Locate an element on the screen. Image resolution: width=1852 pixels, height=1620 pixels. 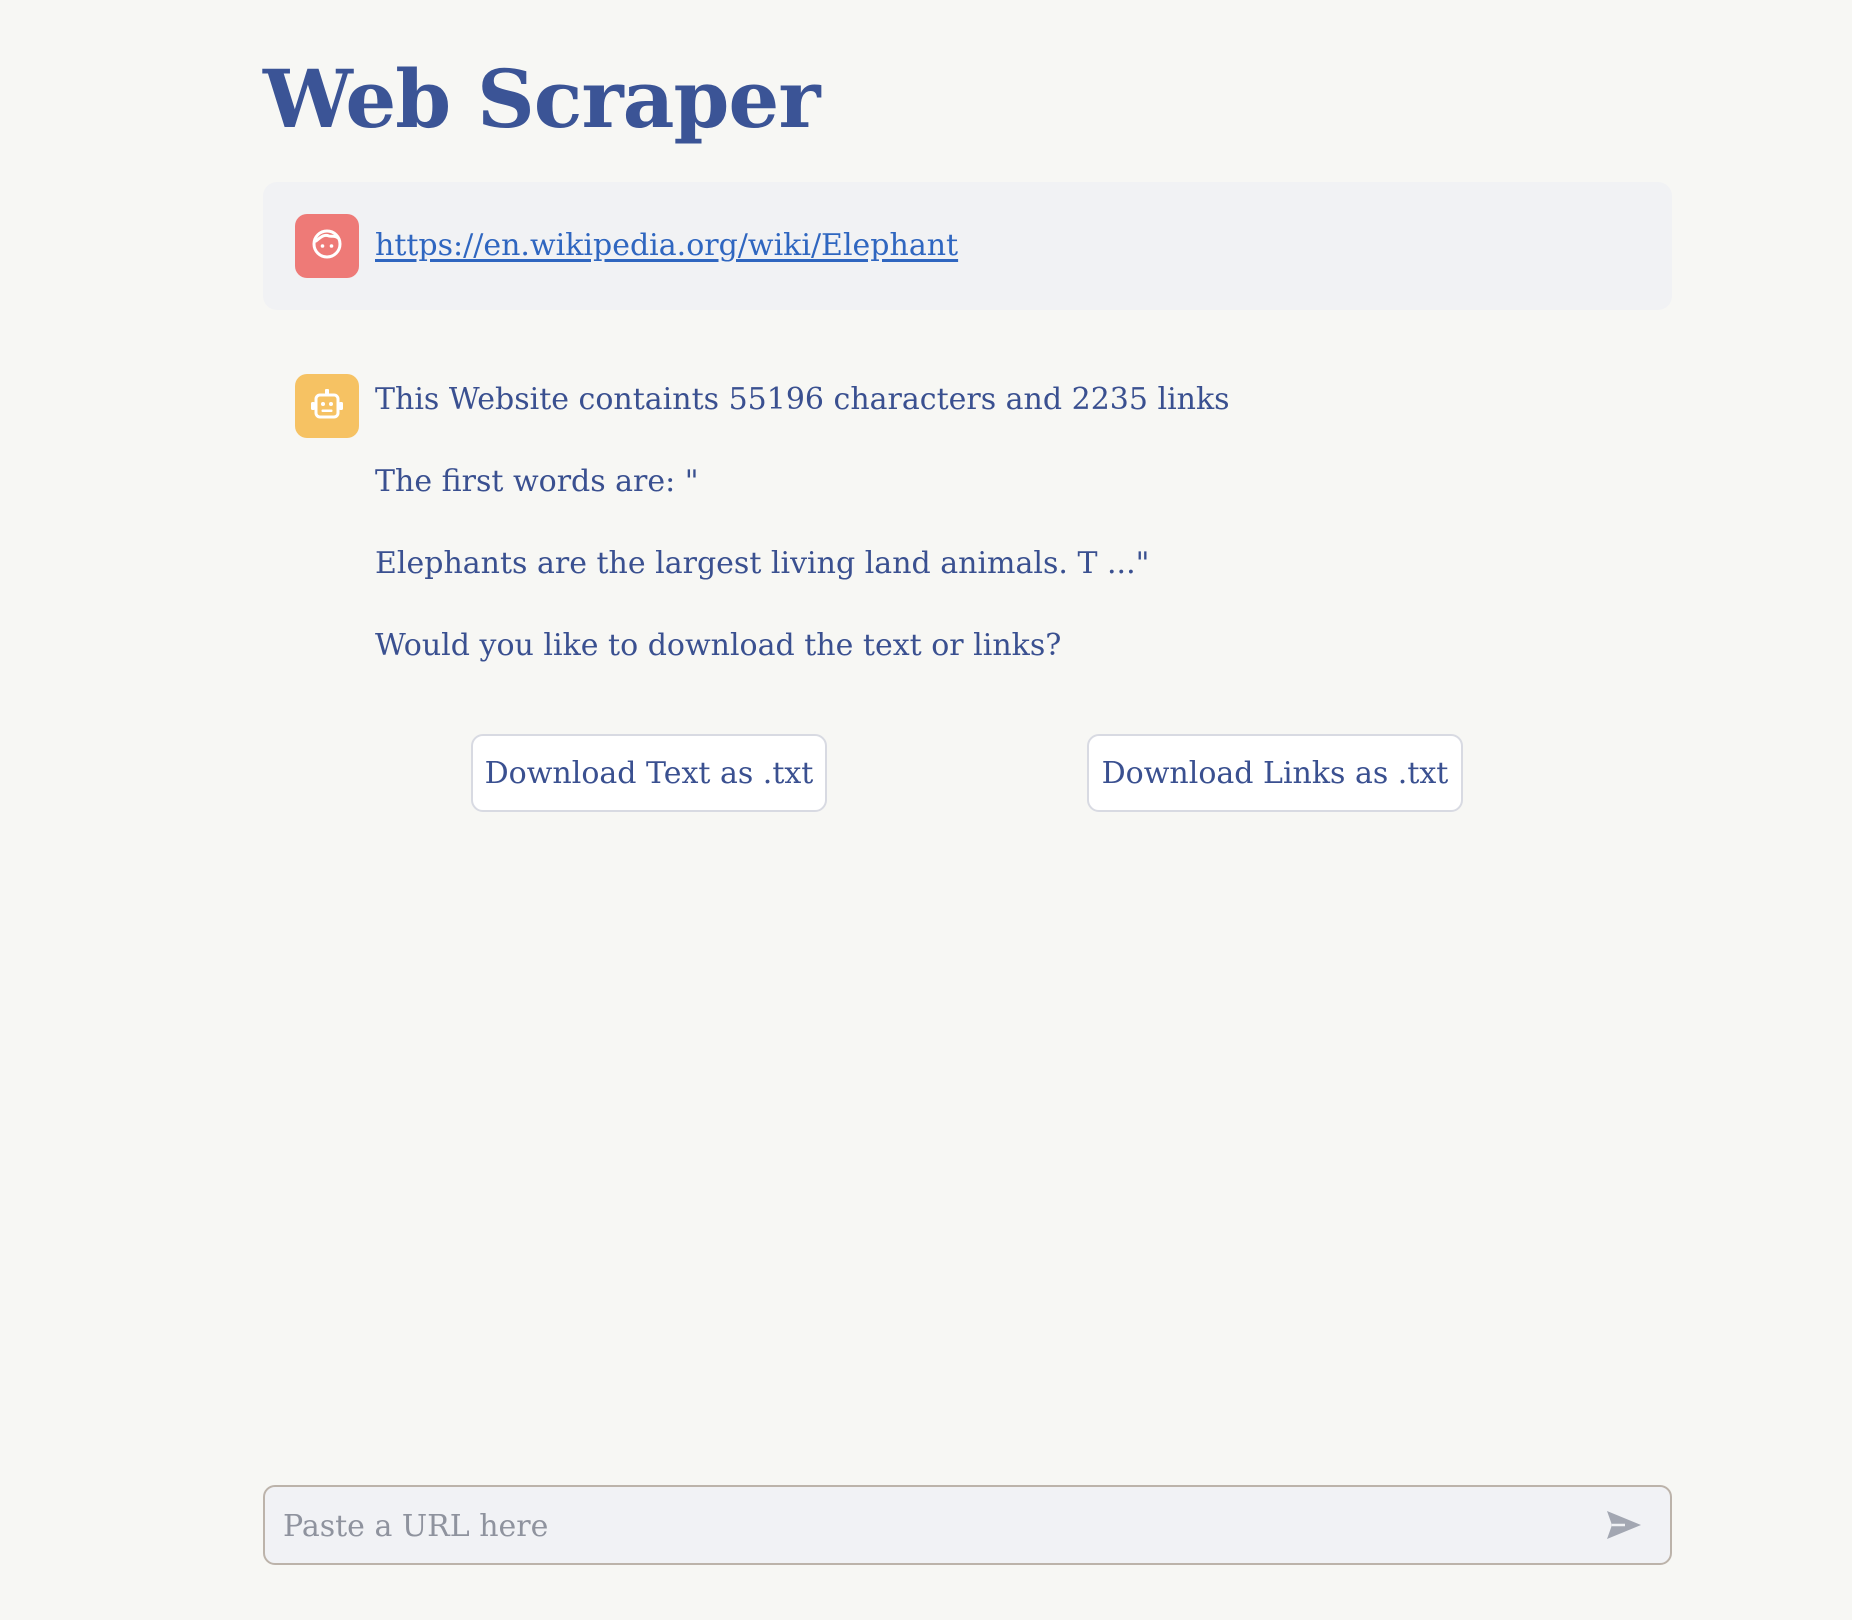
bot-message-line: The first words are: " is located at coordinates (537, 481).